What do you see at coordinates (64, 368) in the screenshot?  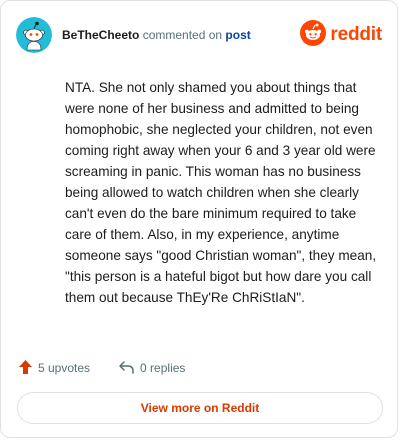 I see `upvote-count: 5 upvotes` at bounding box center [64, 368].